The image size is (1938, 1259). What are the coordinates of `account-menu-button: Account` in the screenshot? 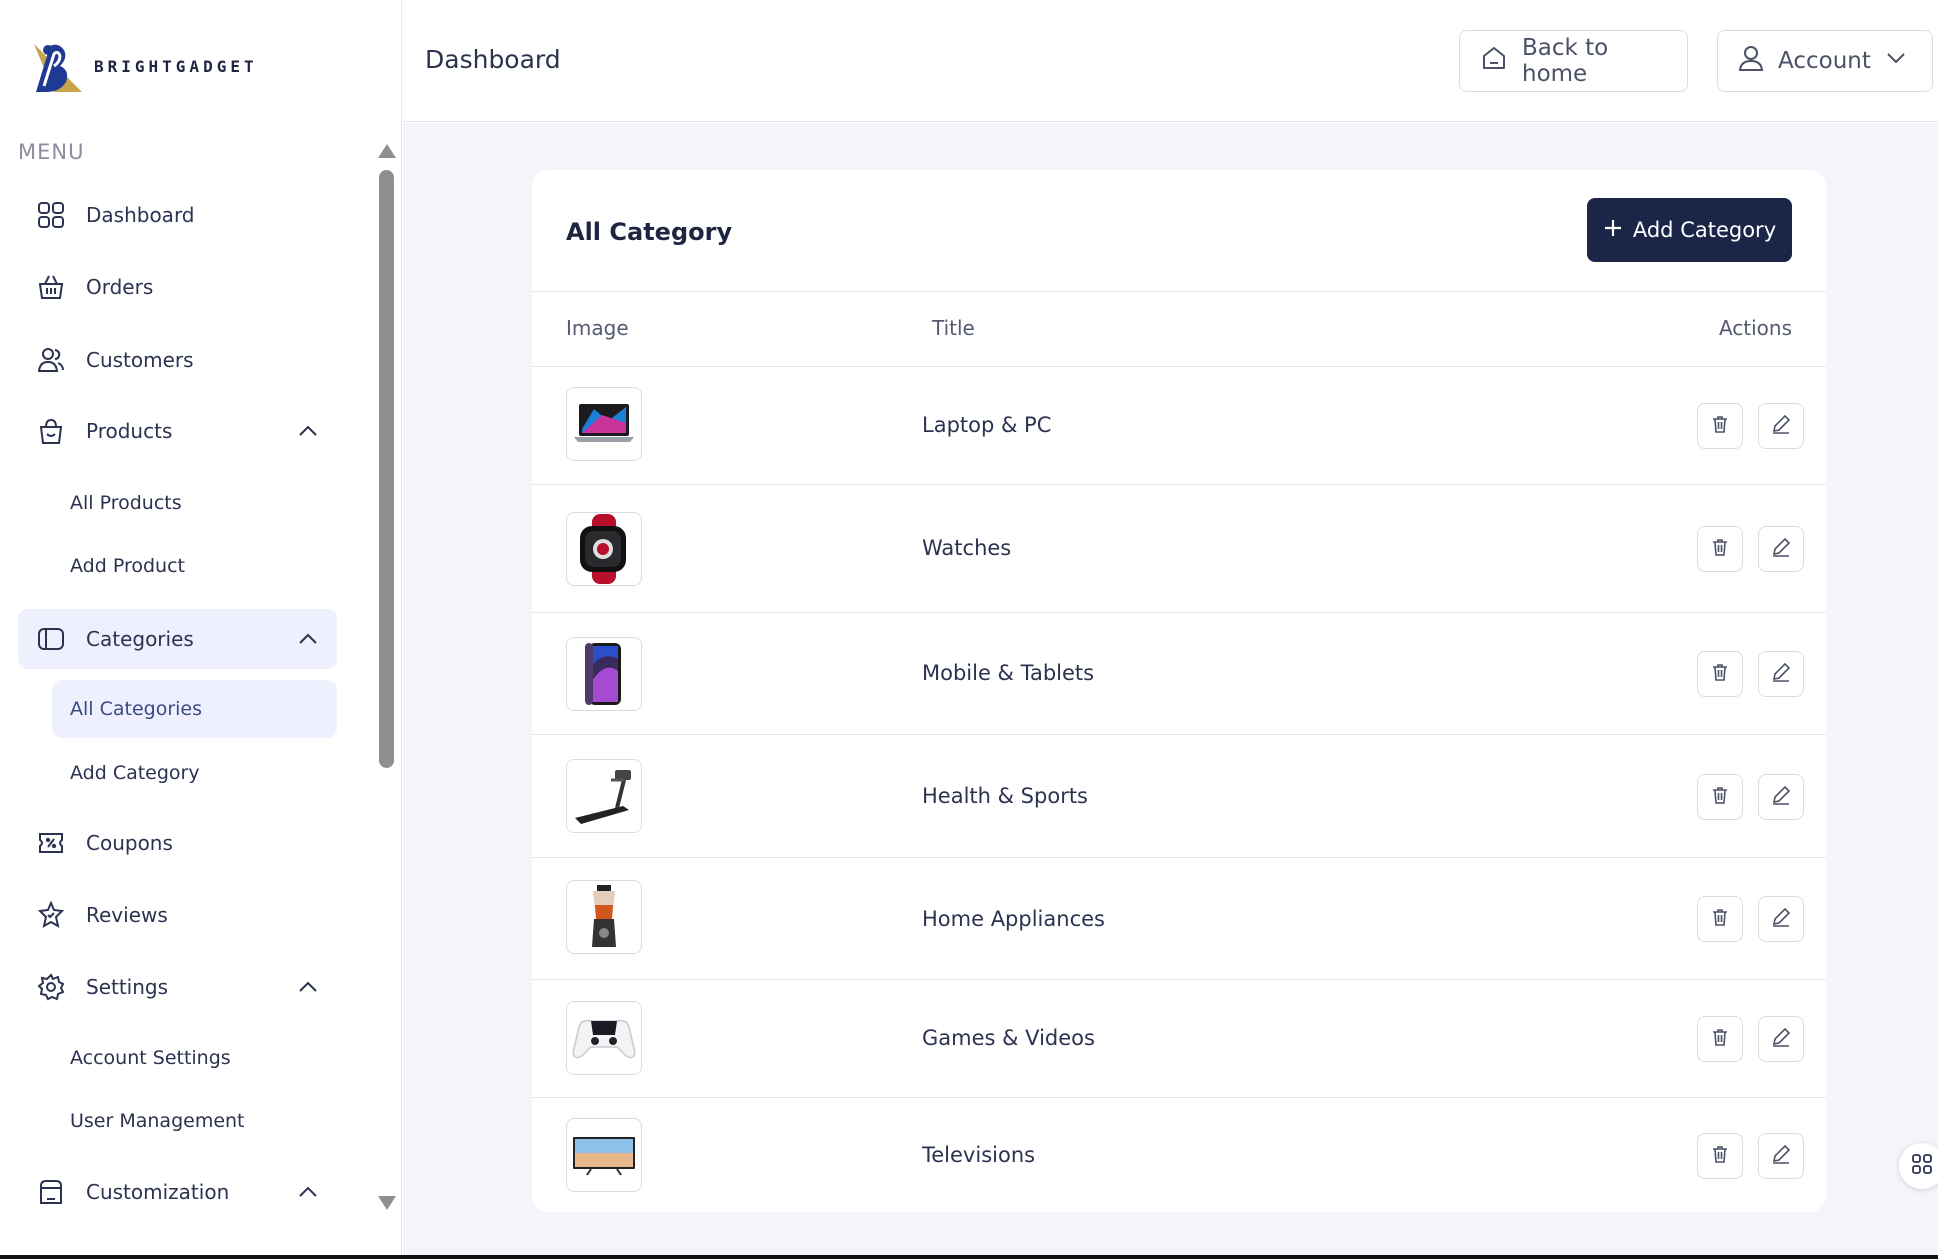 It's located at (1825, 61).